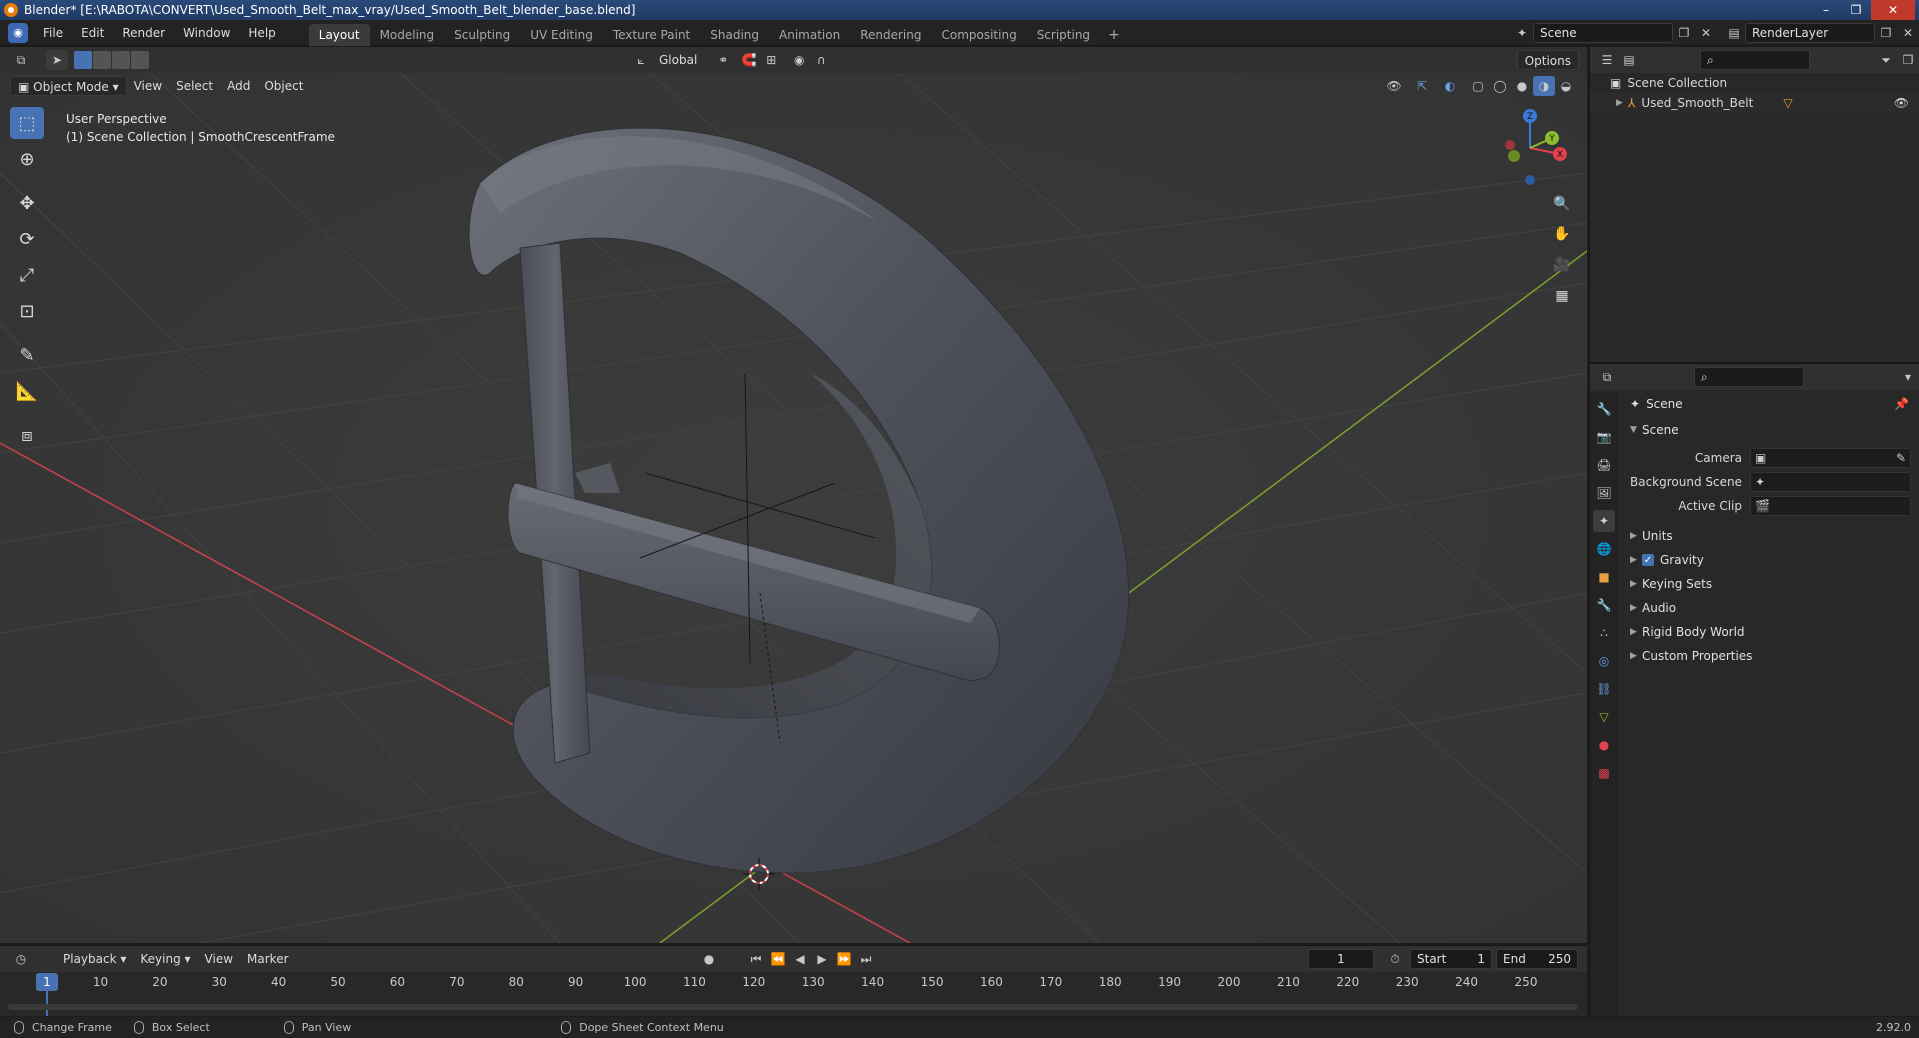 This screenshot has height=1038, width=1919. I want to click on start-frame-field: Start 1, so click(1451, 959).